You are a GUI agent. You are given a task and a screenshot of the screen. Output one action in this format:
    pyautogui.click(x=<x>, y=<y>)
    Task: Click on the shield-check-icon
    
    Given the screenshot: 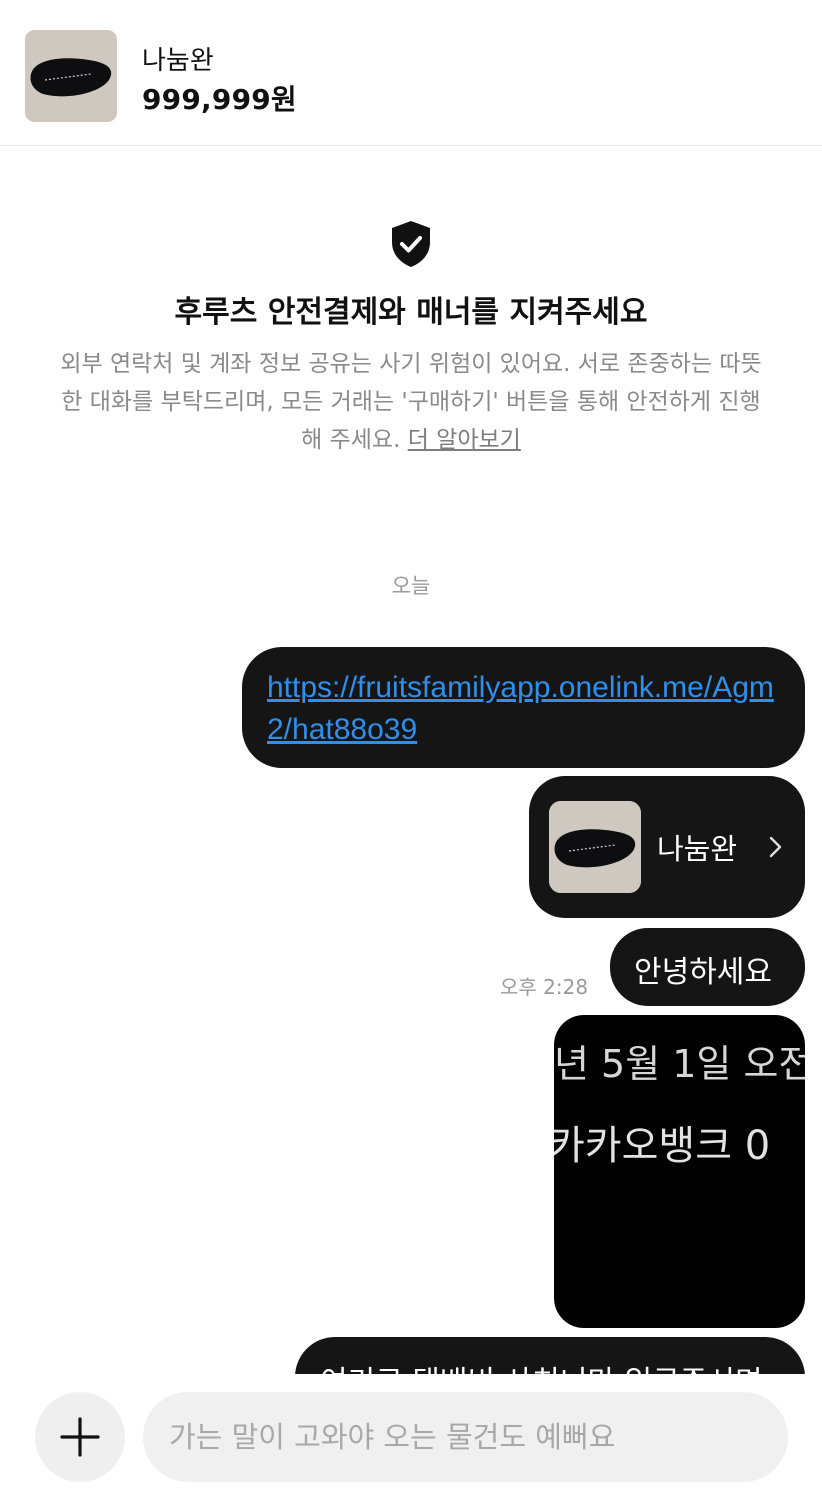 What is the action you would take?
    pyautogui.click(x=411, y=244)
    